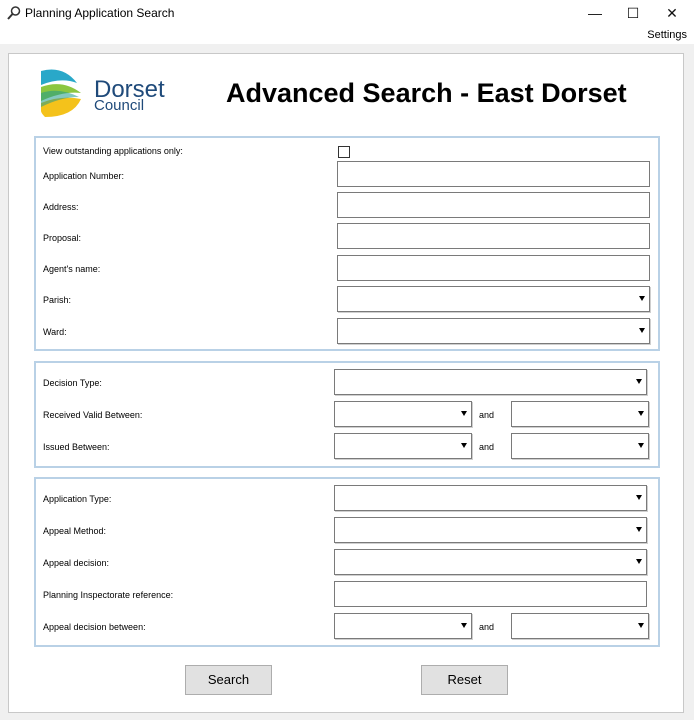 This screenshot has height=720, width=694. Describe the element at coordinates (490, 498) in the screenshot. I see `application-type-dropdown` at that location.